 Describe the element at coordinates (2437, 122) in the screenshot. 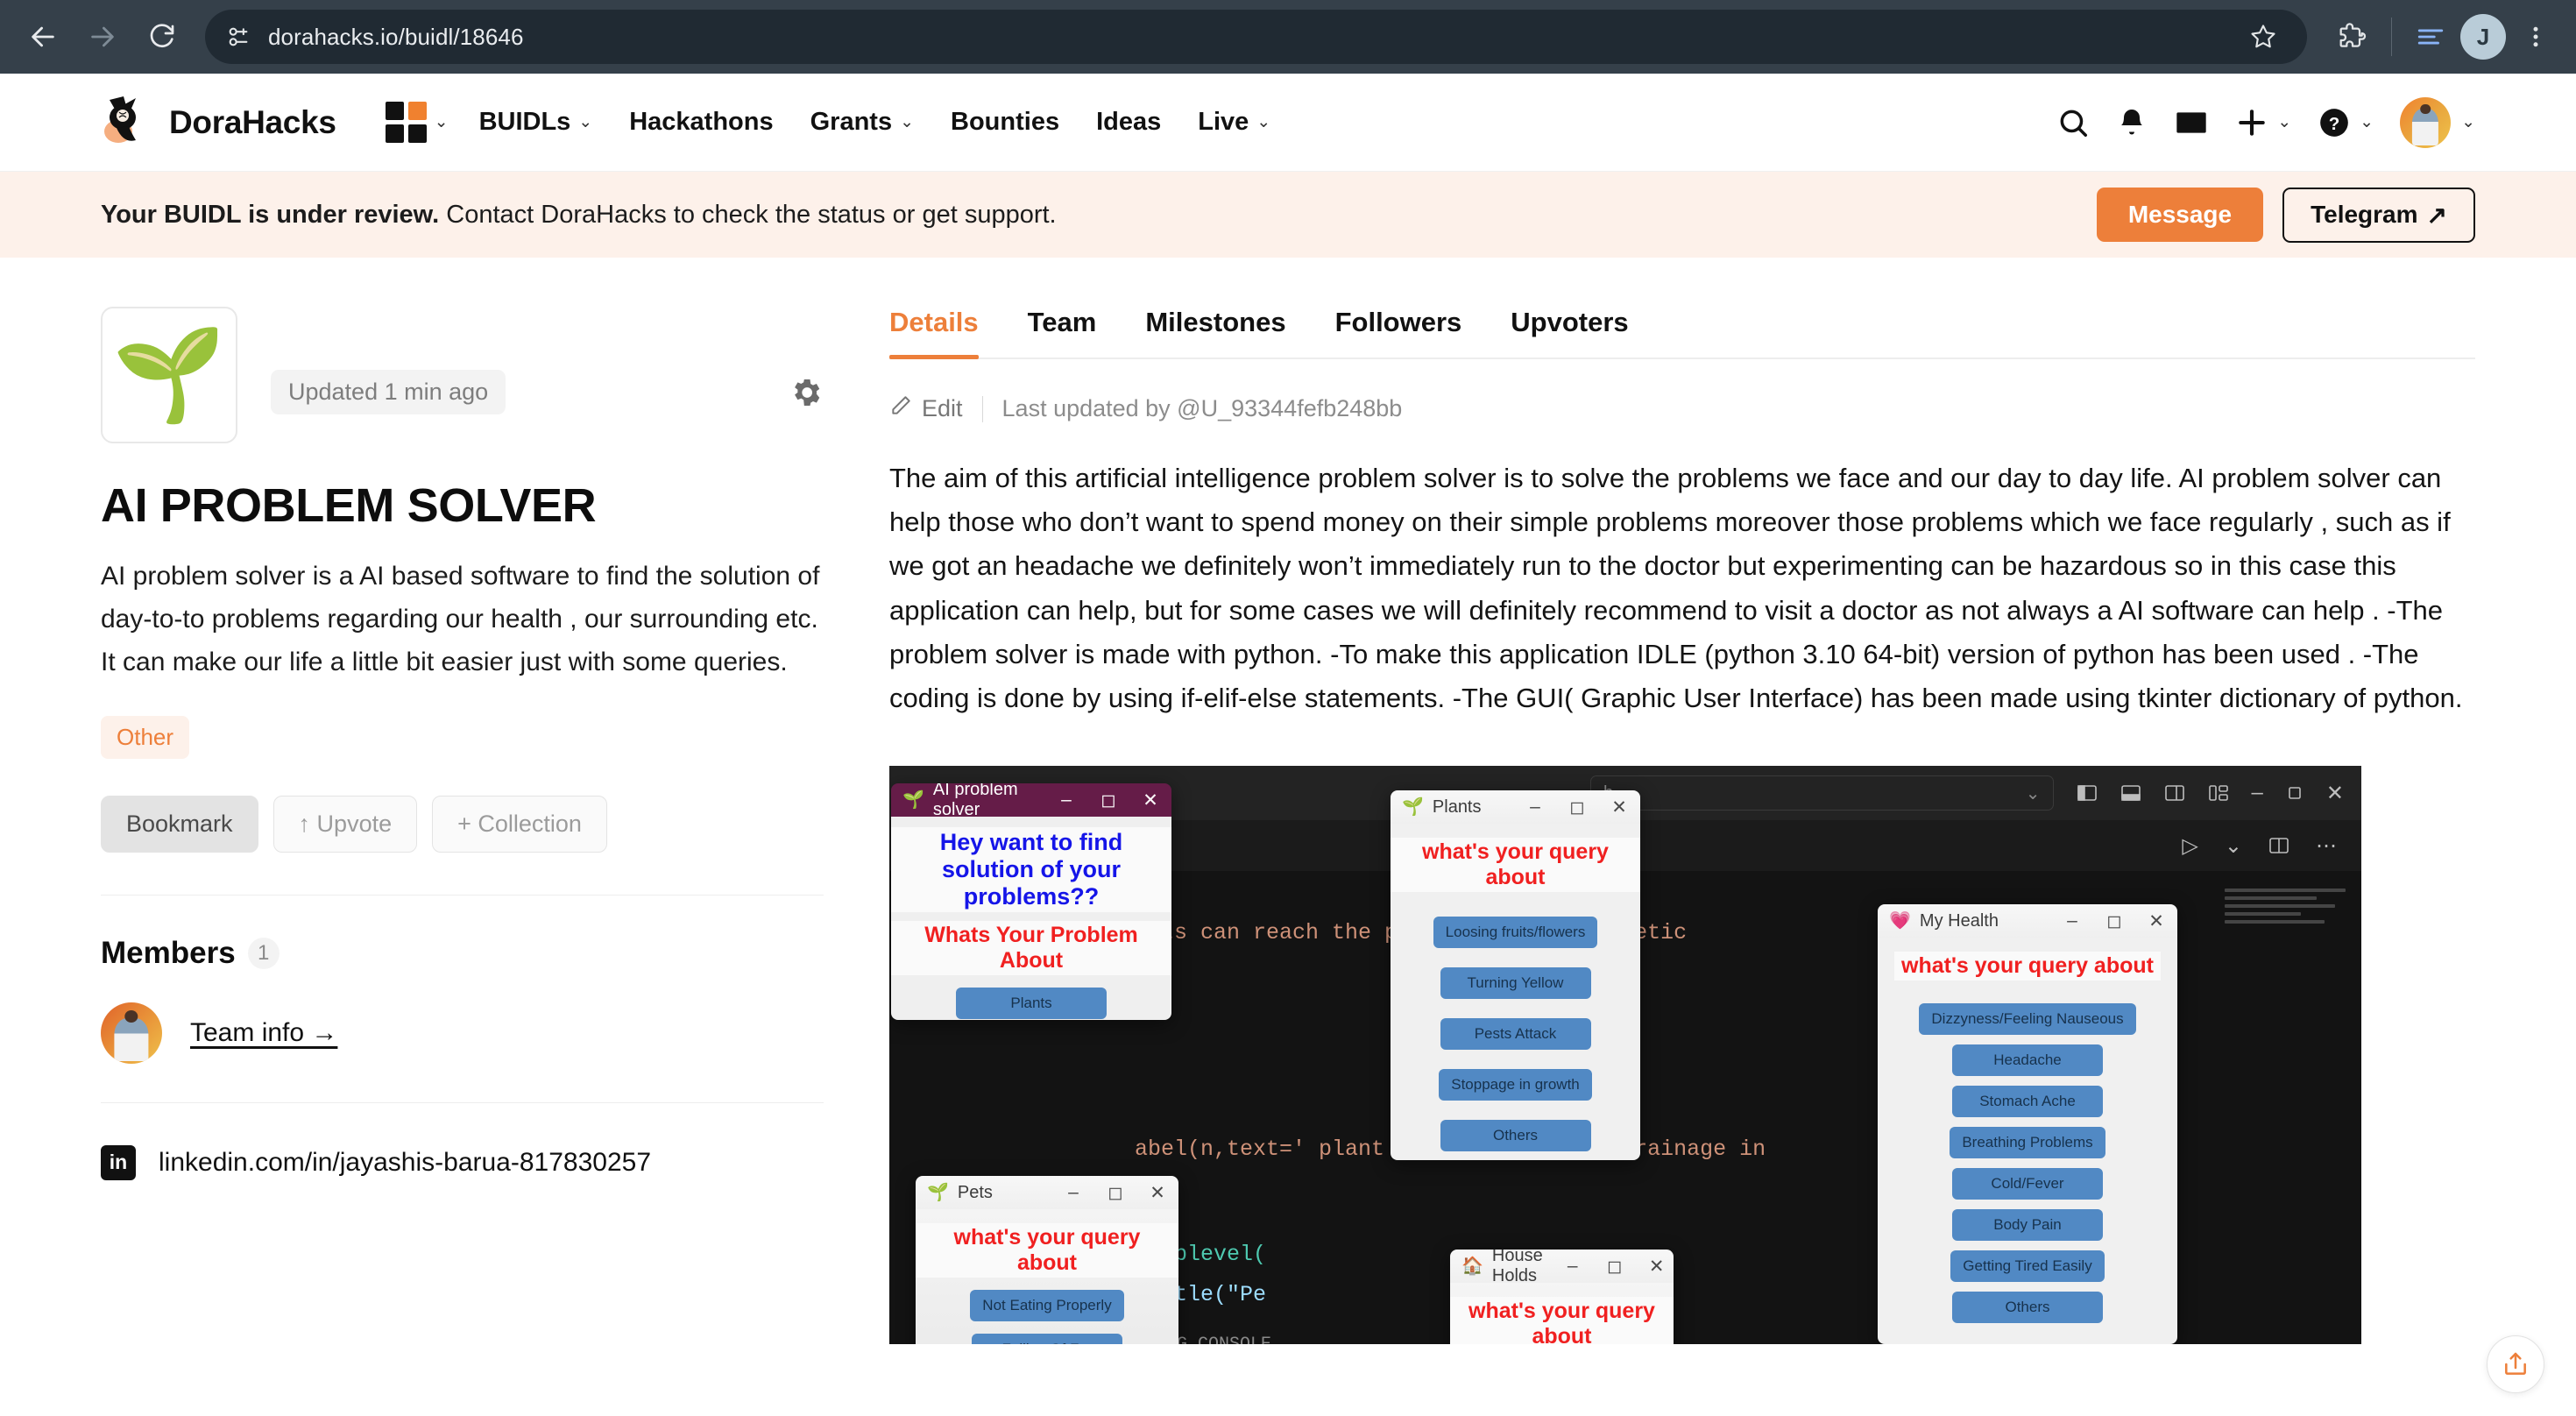

I see `user-avatar-button: ⌄` at that location.